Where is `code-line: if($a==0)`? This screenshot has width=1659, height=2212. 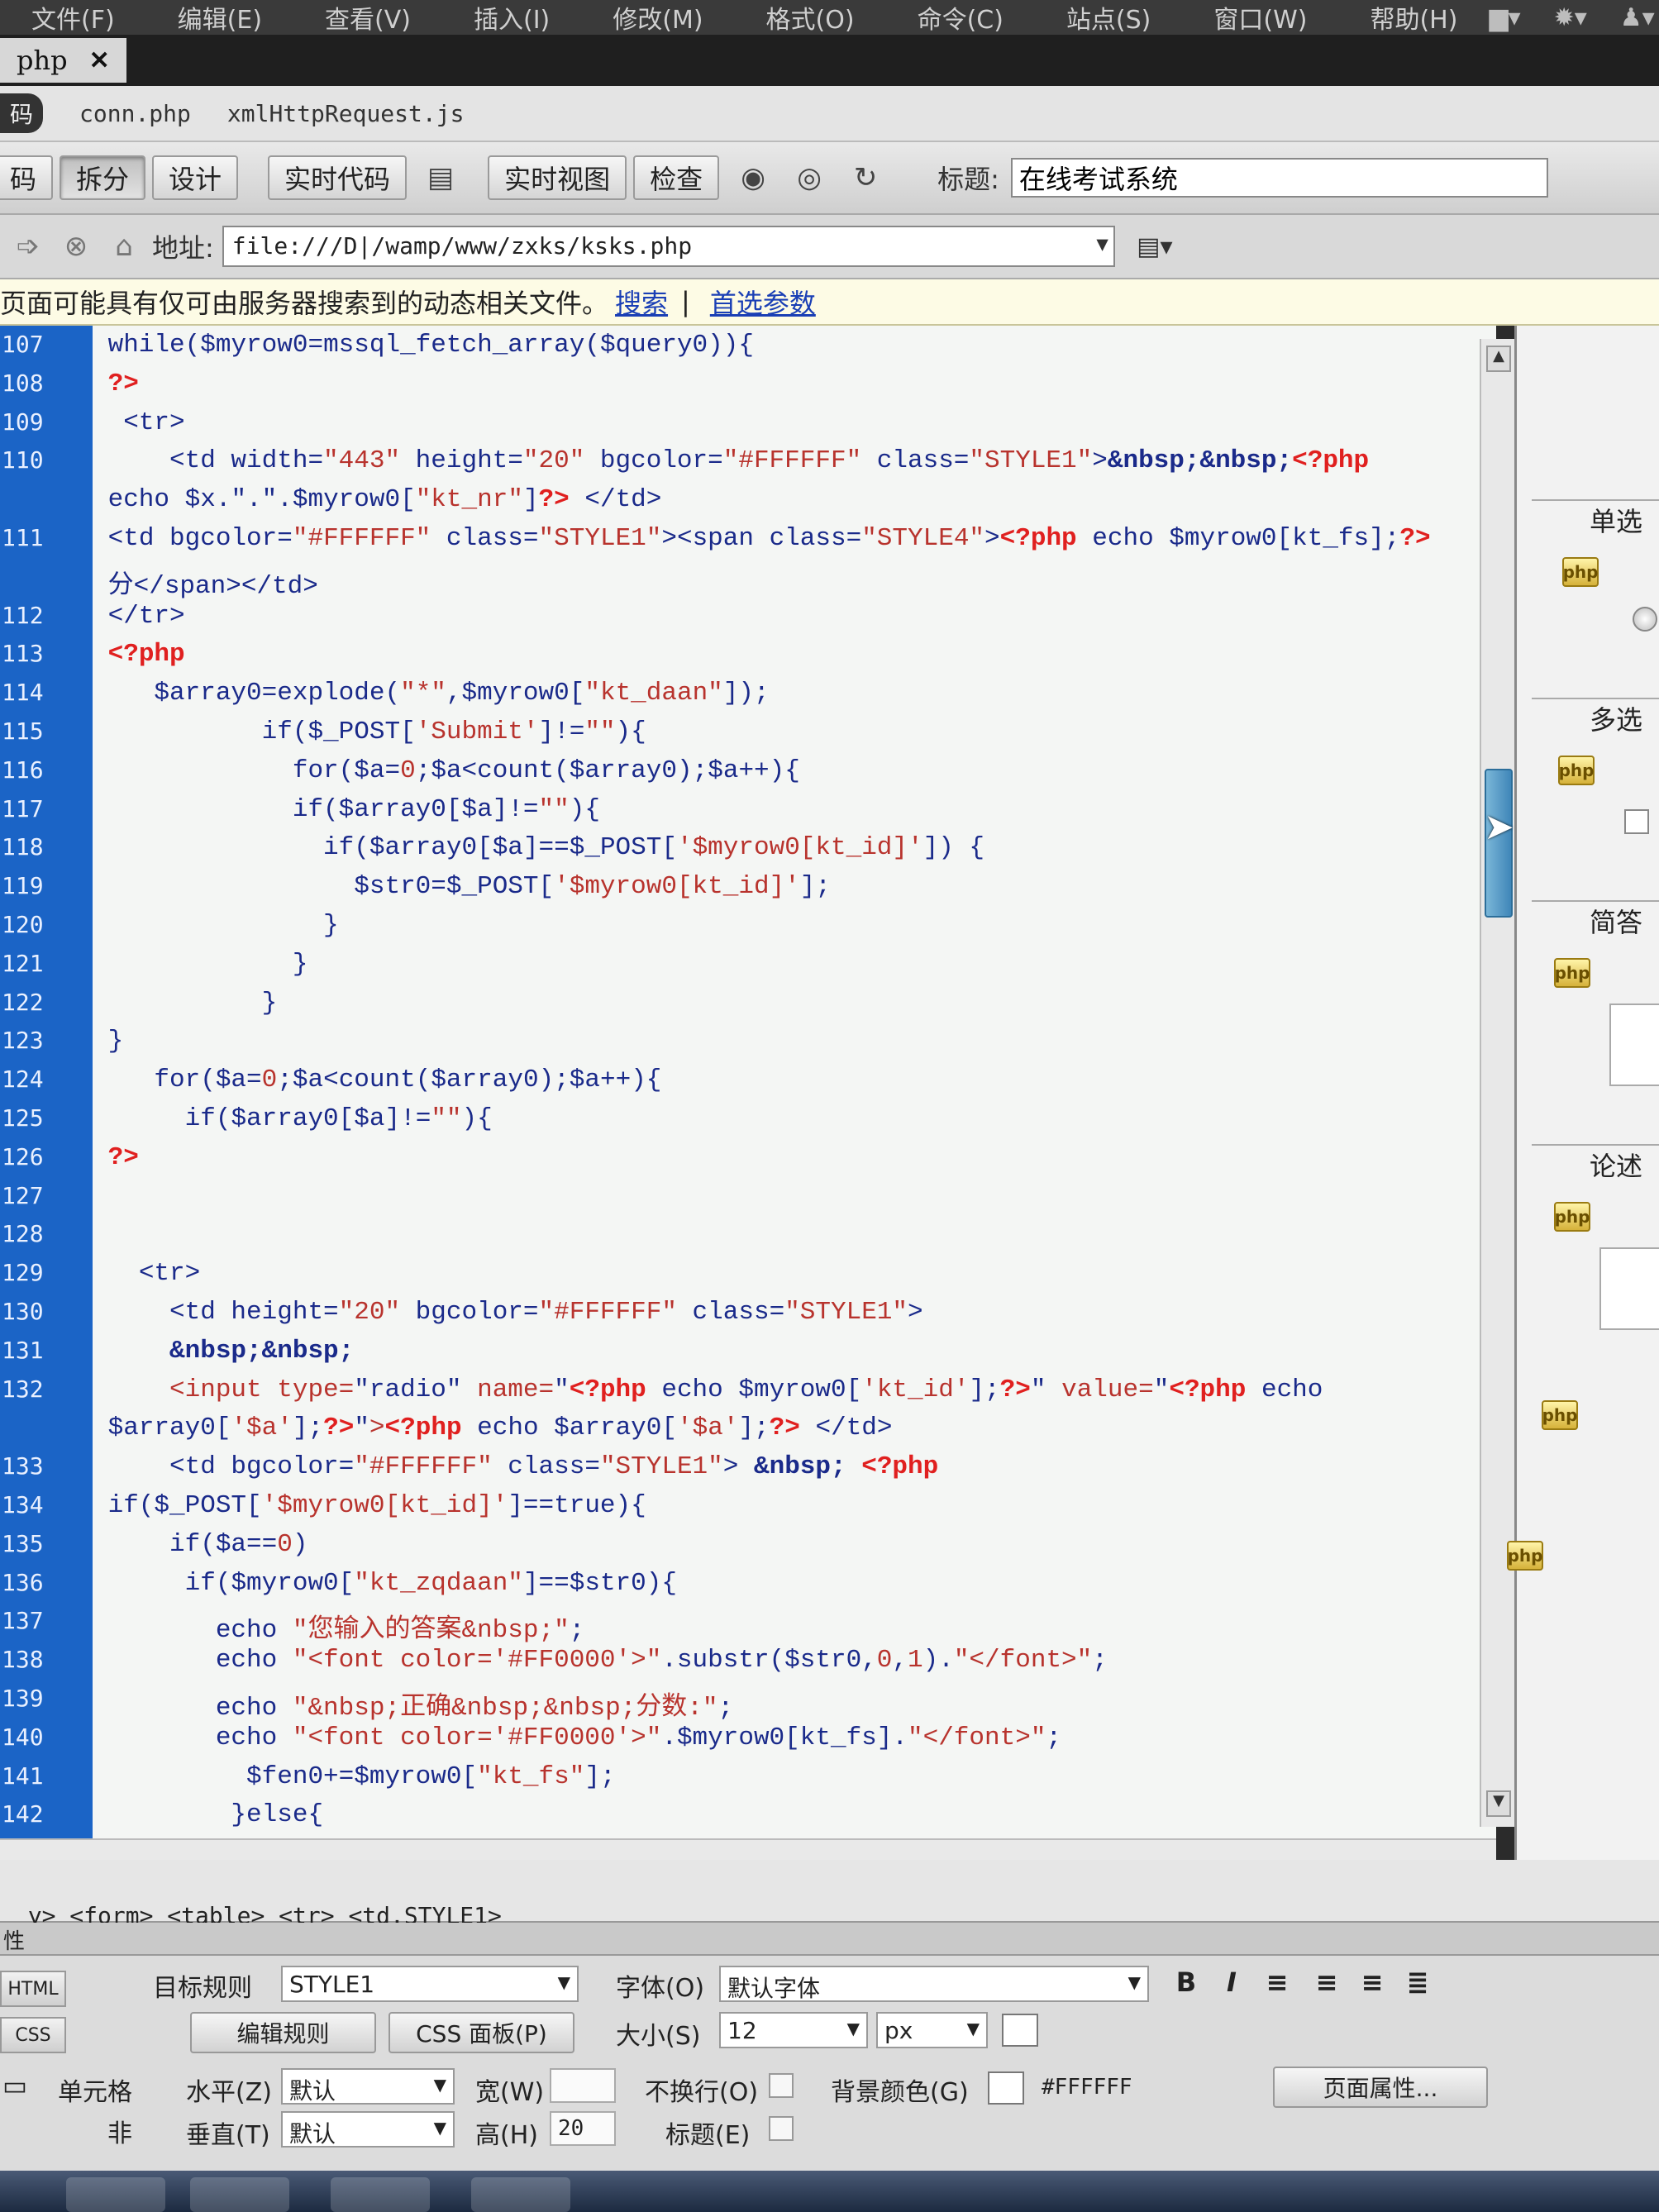 code-line: if($a==0) is located at coordinates (200, 1544).